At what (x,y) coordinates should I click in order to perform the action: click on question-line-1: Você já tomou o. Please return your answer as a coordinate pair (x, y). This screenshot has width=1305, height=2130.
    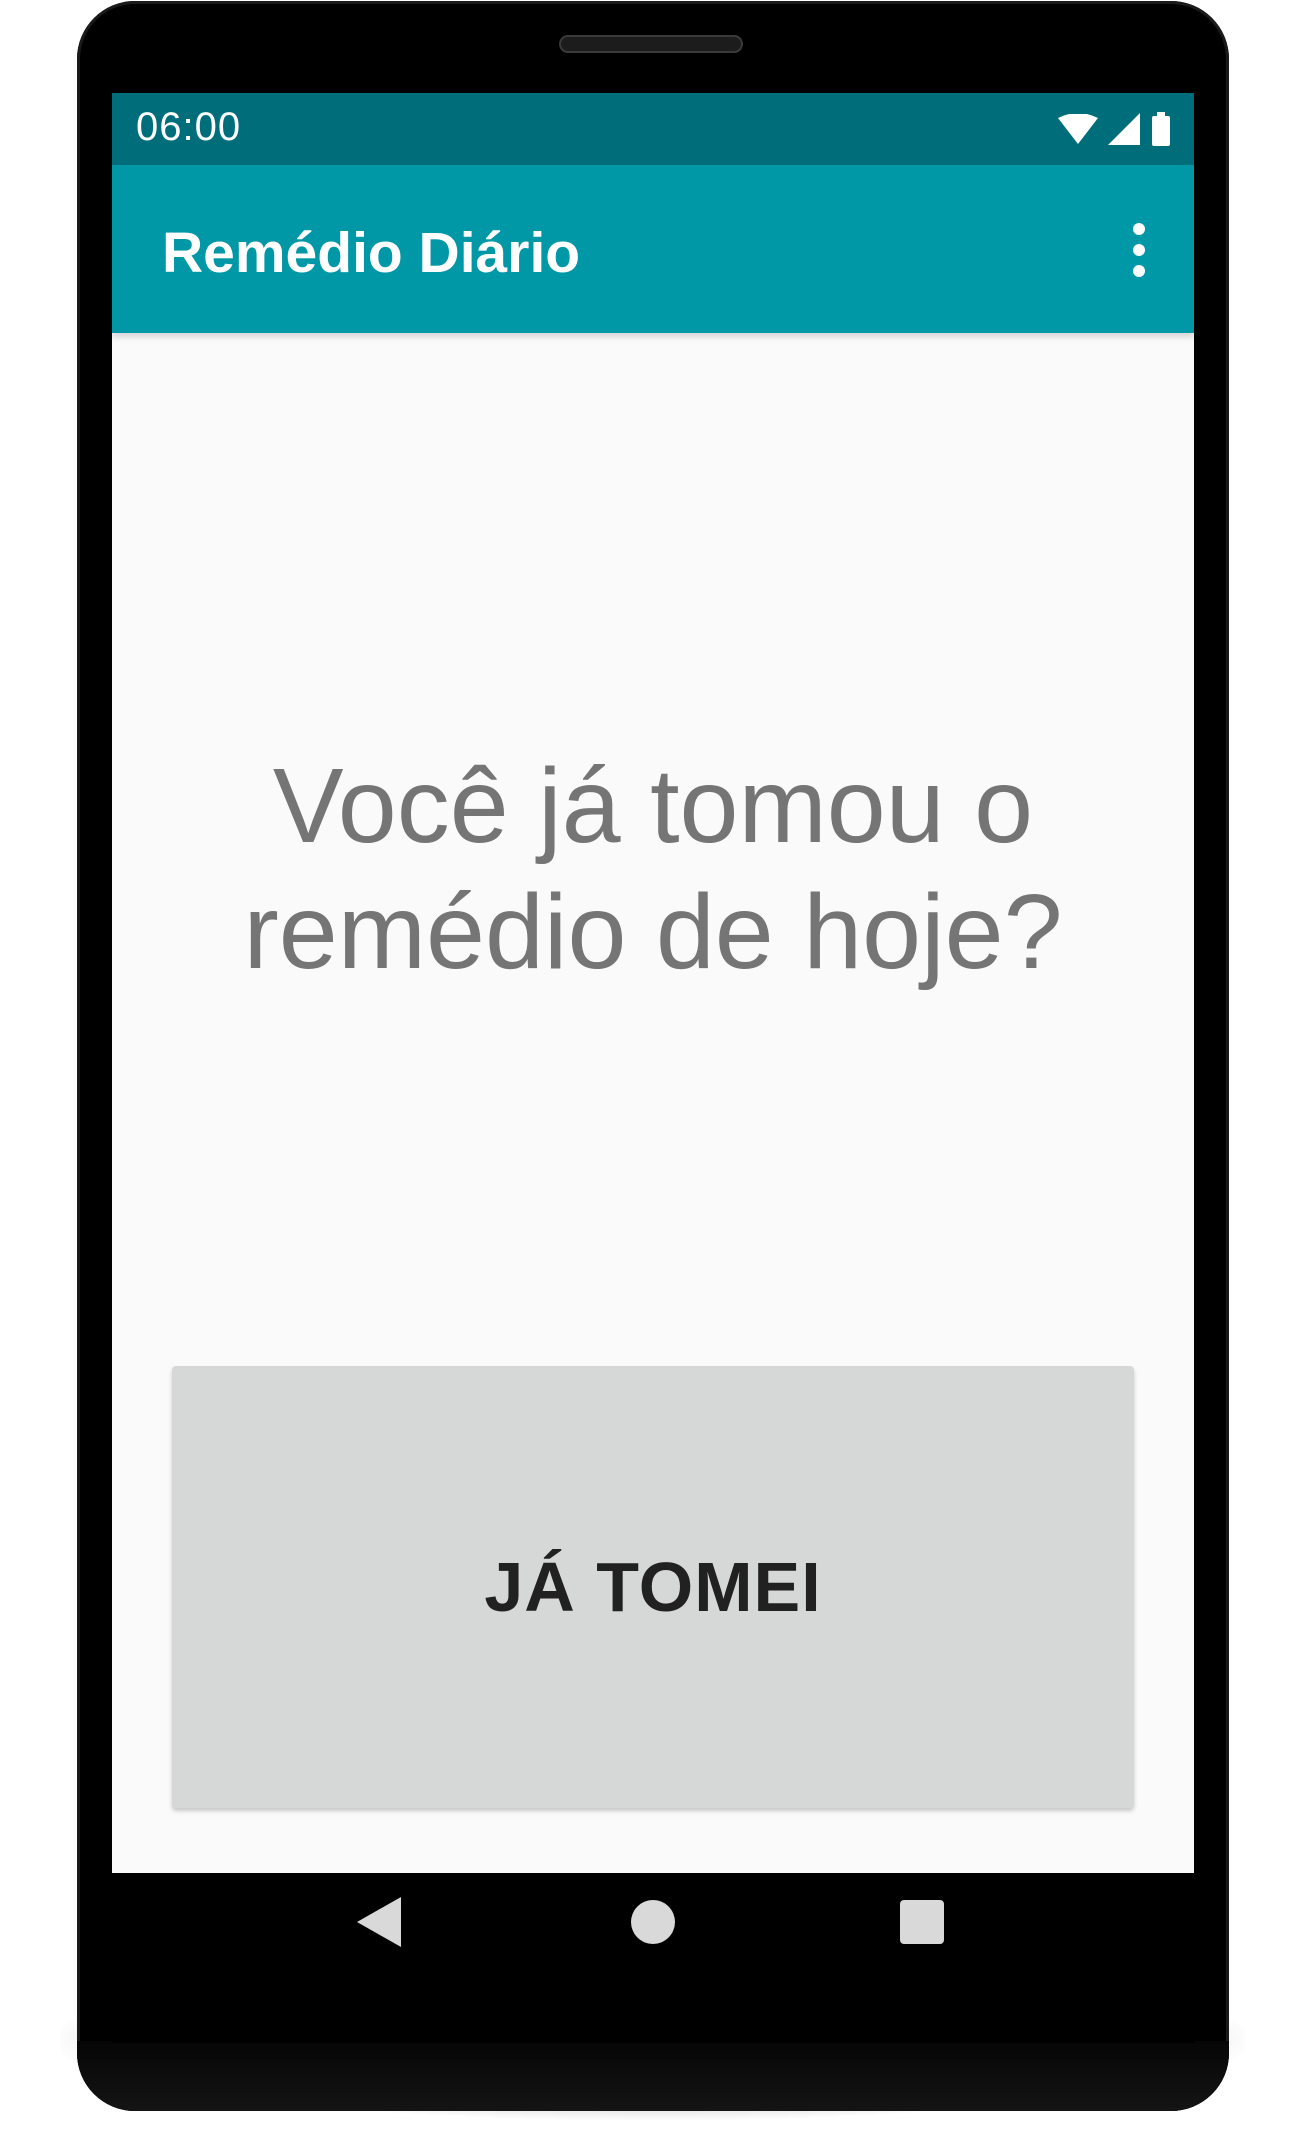
    Looking at the image, I should click on (653, 806).